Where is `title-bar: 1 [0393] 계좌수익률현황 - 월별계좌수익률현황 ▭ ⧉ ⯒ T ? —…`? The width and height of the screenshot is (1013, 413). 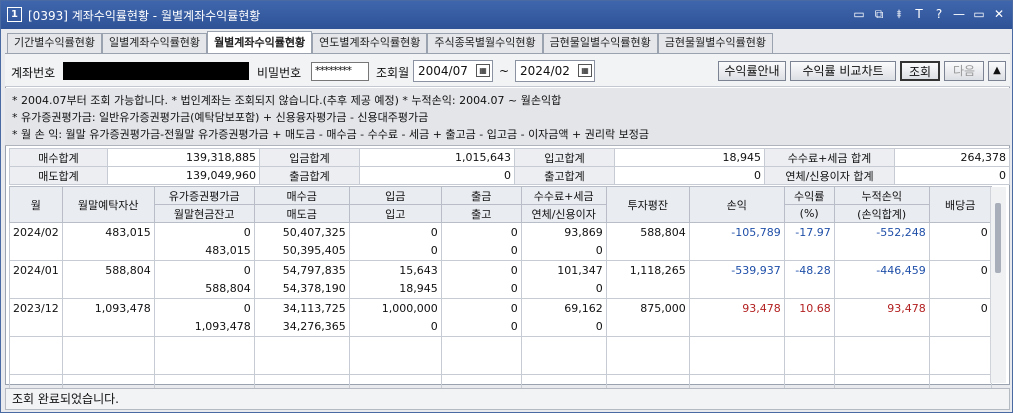 title-bar: 1 [0393] 계좌수익률현황 - 월별계좌수익률현황 ▭ ⧉ ⯒ T ? —… is located at coordinates (506, 15).